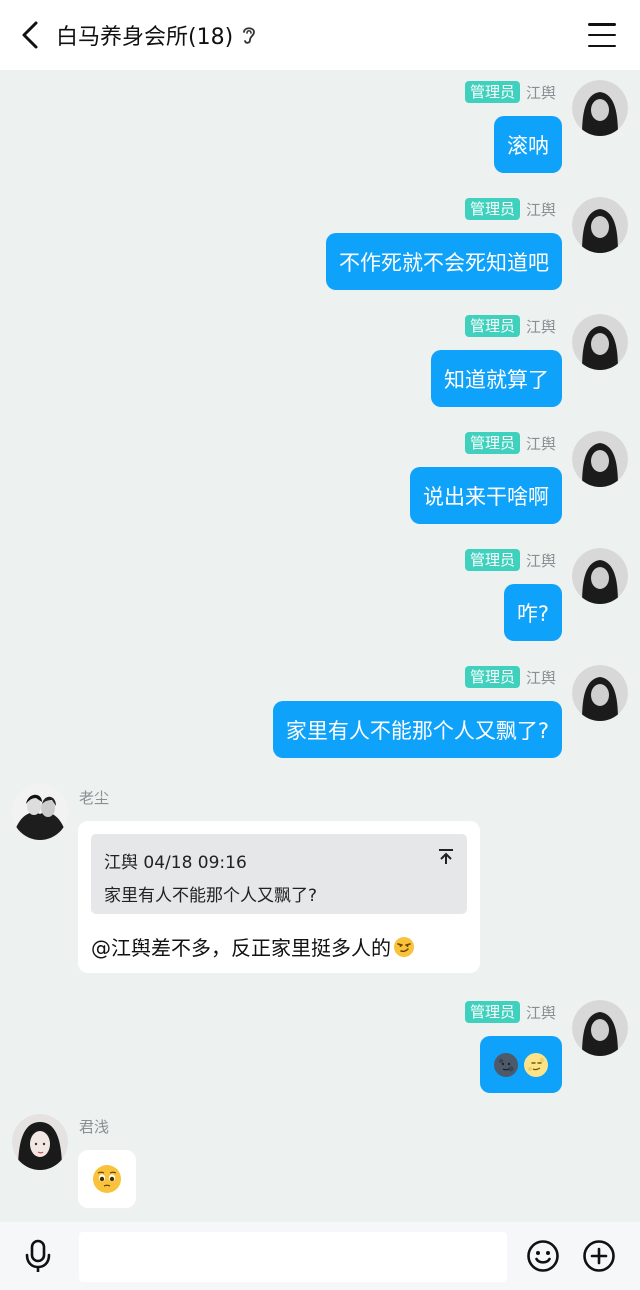  I want to click on message-text: 知道就算了, so click(496, 379).